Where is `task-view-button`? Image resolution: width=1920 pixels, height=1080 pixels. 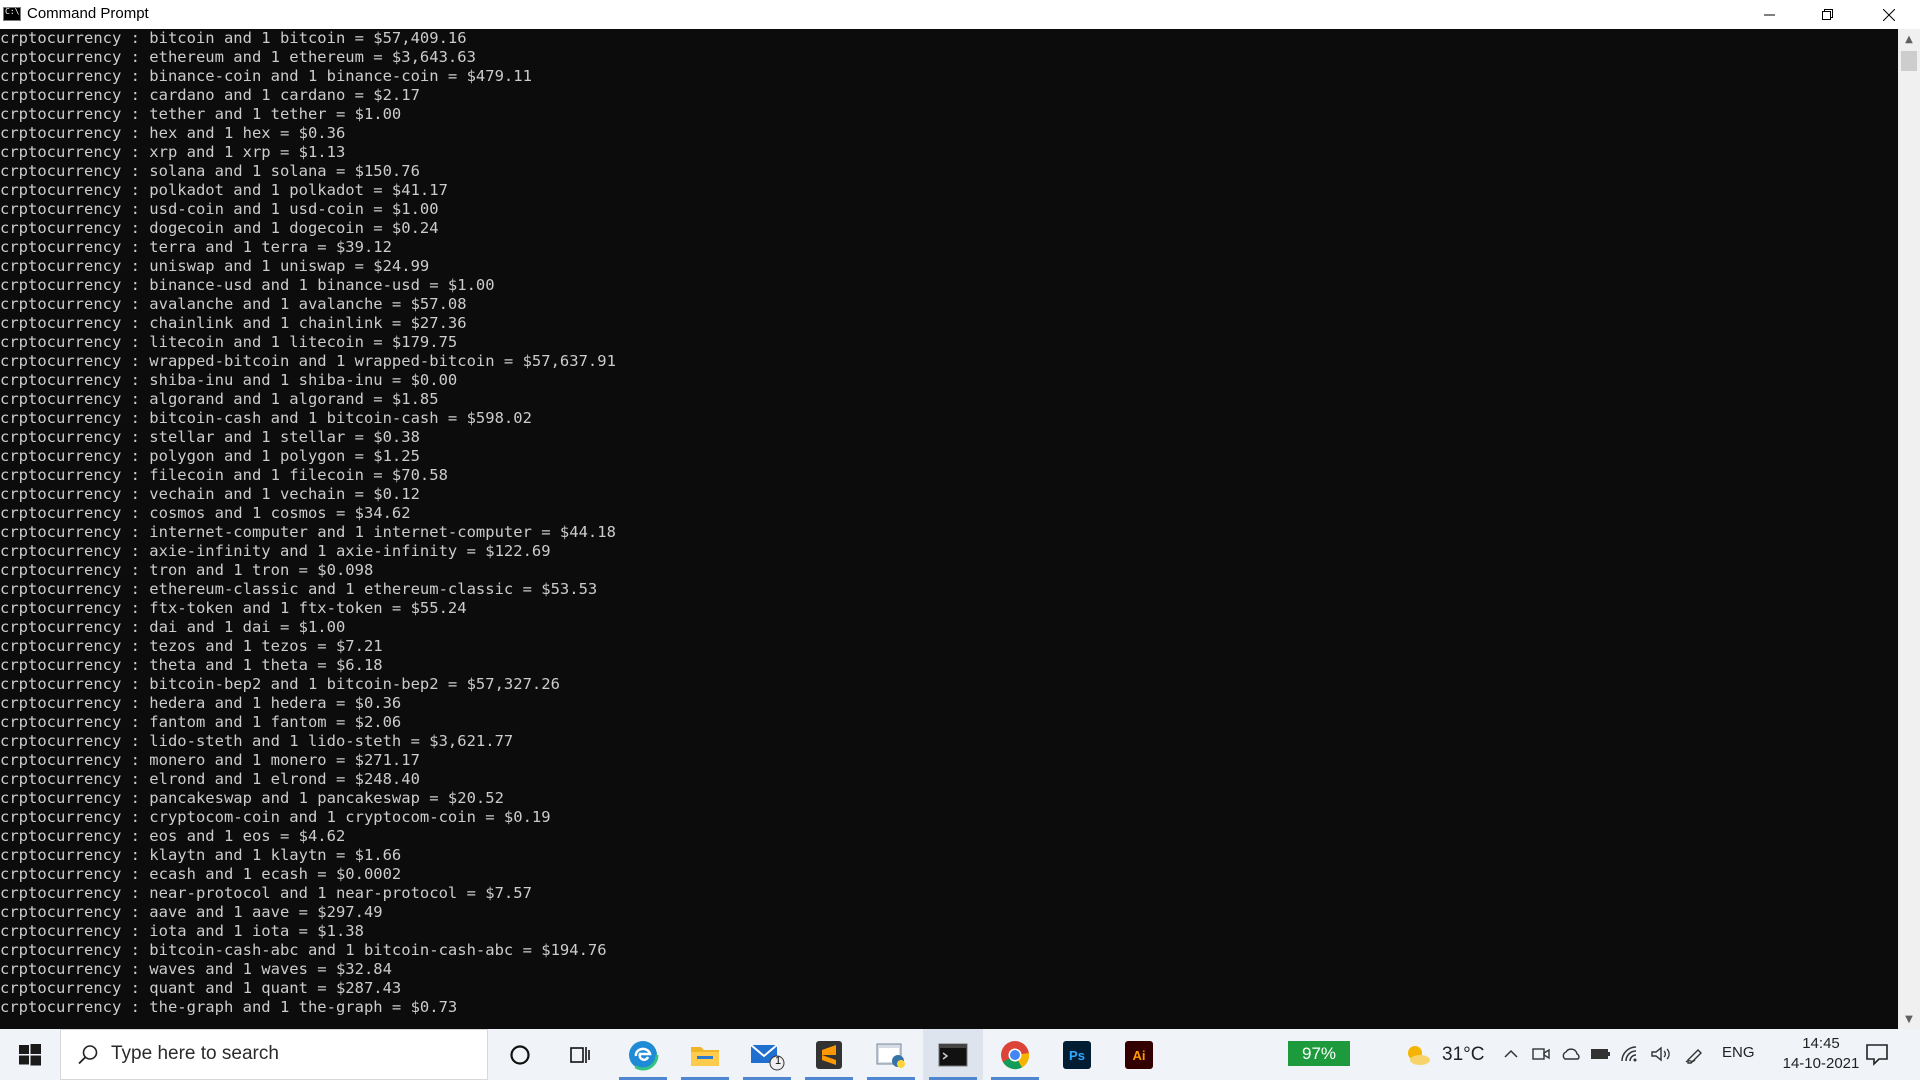
task-view-button is located at coordinates (580, 1054).